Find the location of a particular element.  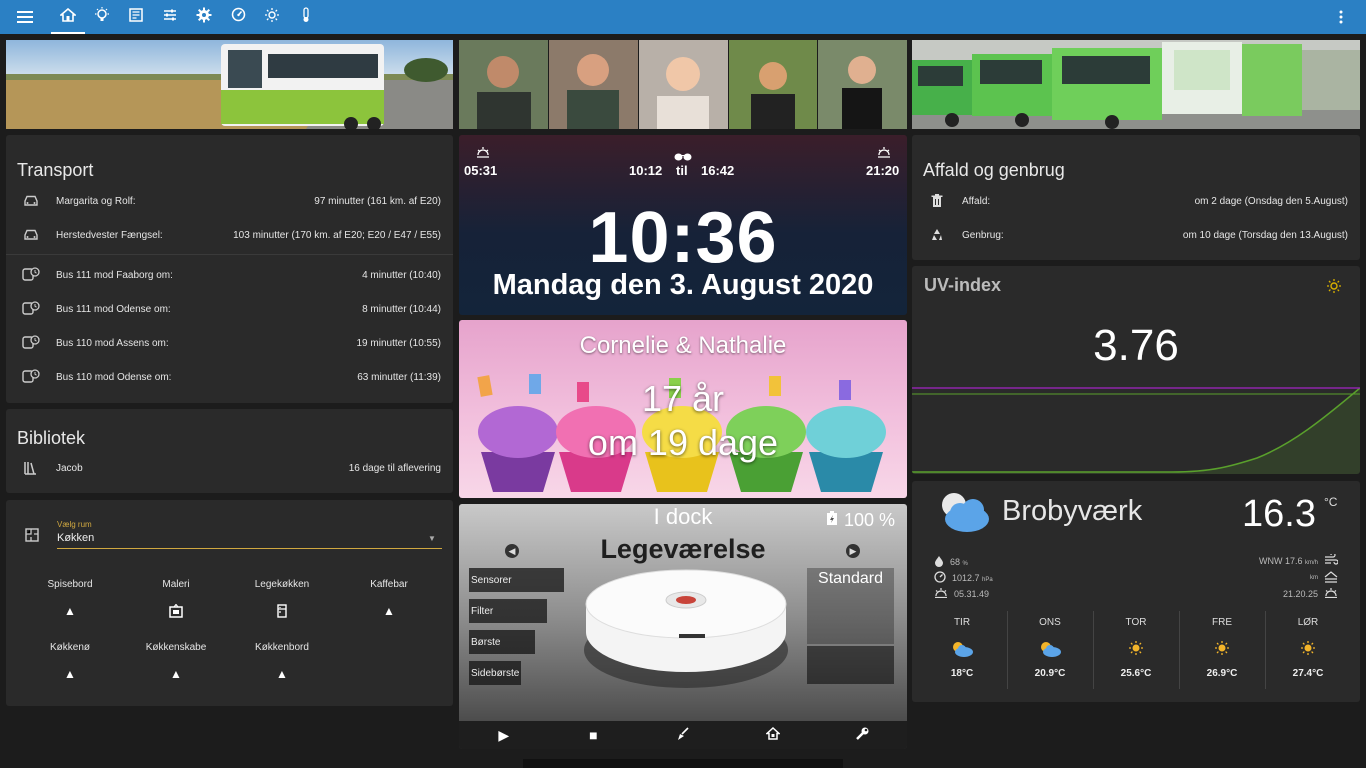

tab-controls is located at coordinates (170, 17).